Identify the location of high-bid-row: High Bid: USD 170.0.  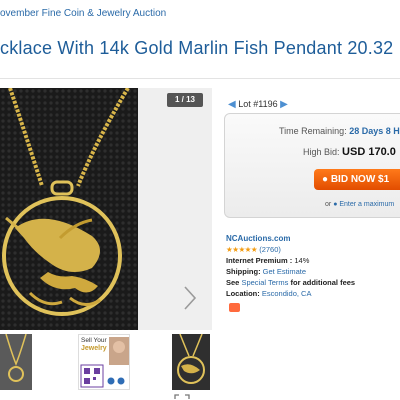
(349, 152).